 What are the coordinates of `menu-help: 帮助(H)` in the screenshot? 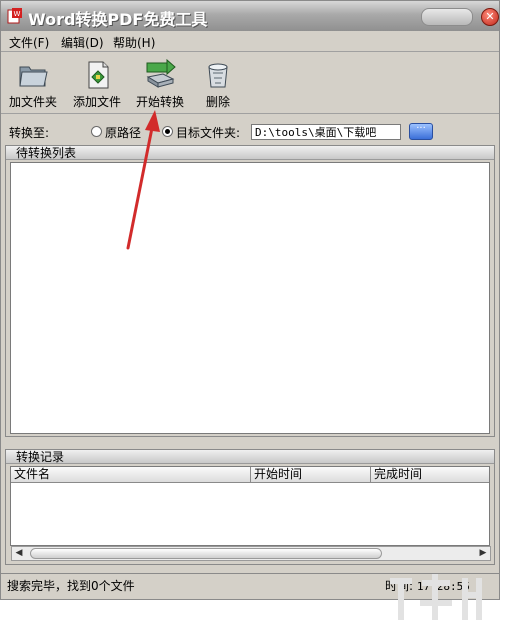 It's located at (134, 42).